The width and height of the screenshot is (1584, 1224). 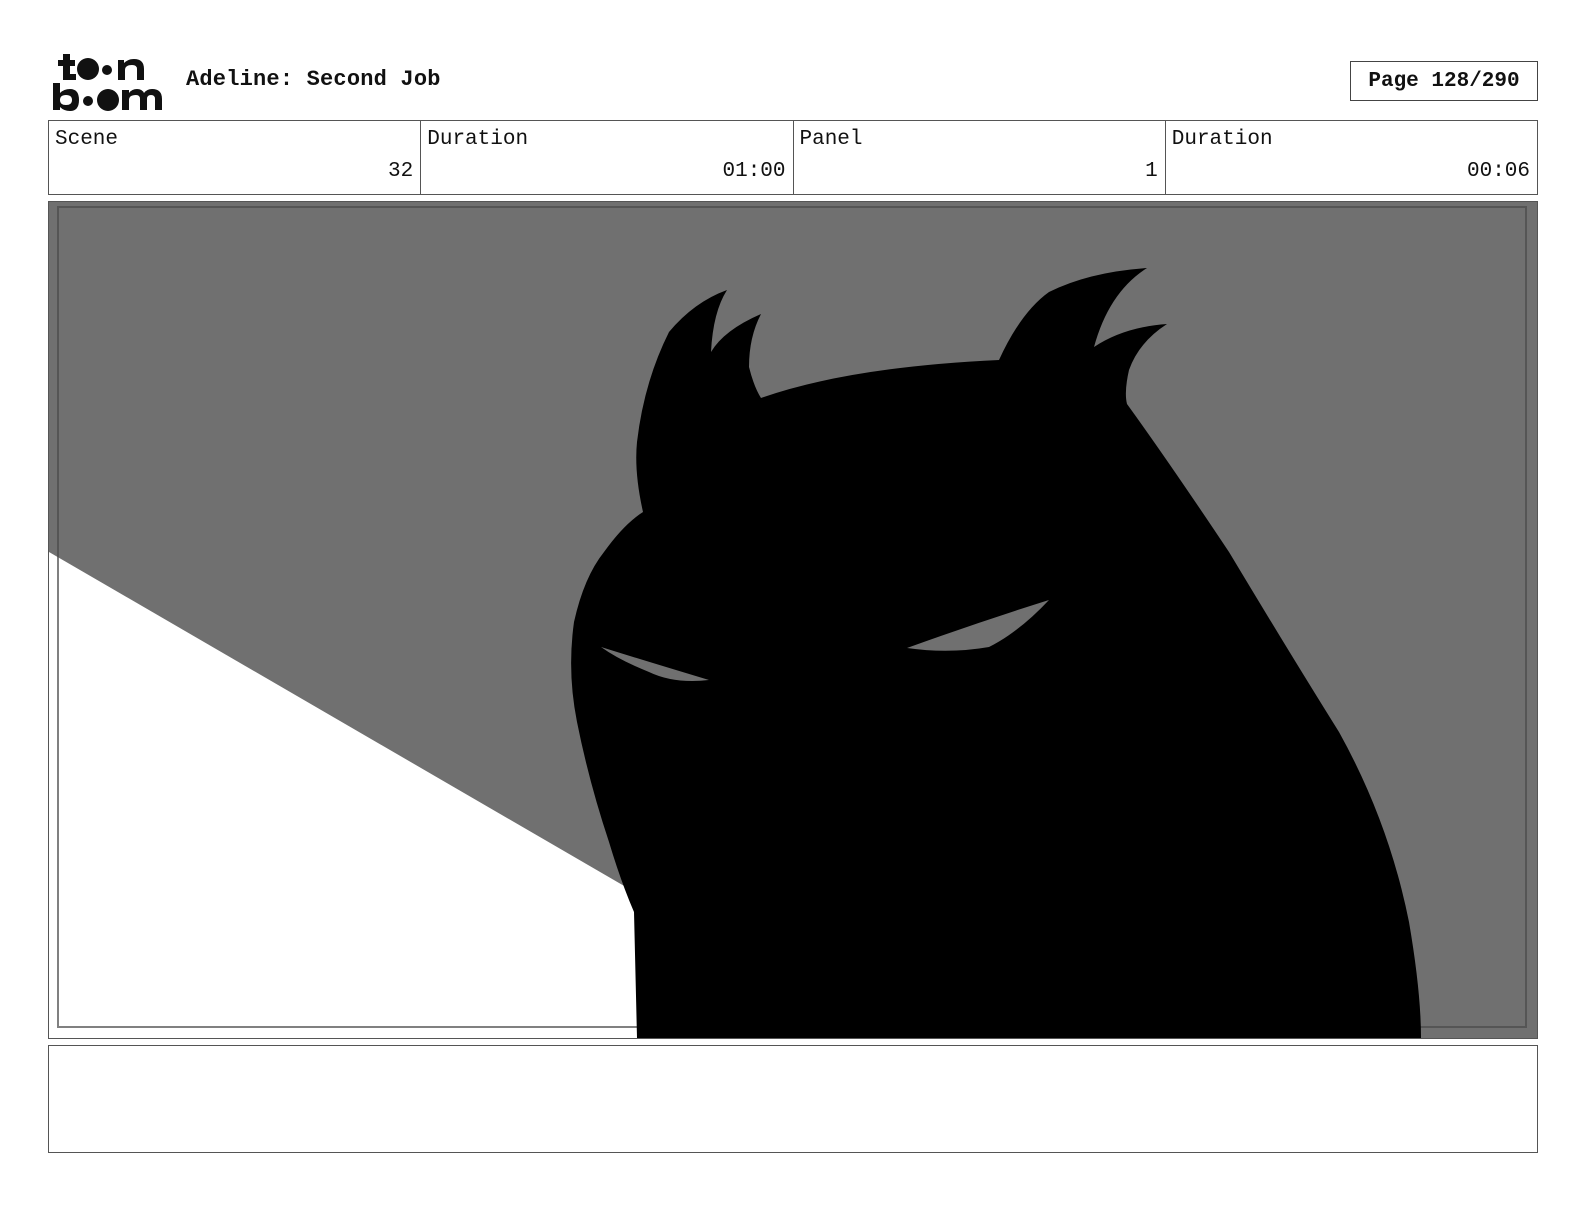 What do you see at coordinates (831, 139) in the screenshot?
I see `panel-label: Panel` at bounding box center [831, 139].